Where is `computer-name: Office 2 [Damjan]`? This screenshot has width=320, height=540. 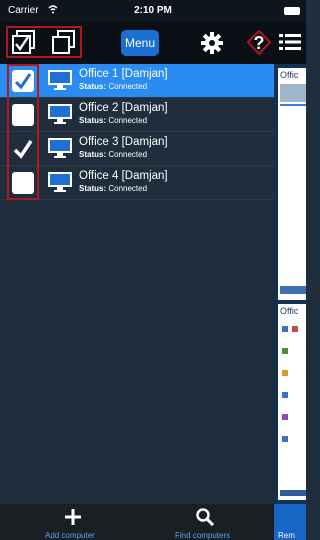 computer-name: Office 2 [Damjan] is located at coordinates (123, 108).